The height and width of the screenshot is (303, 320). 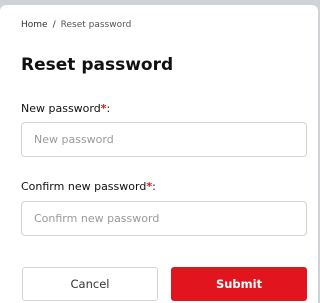 What do you see at coordinates (90, 284) in the screenshot?
I see `cancel-button: Cancel` at bounding box center [90, 284].